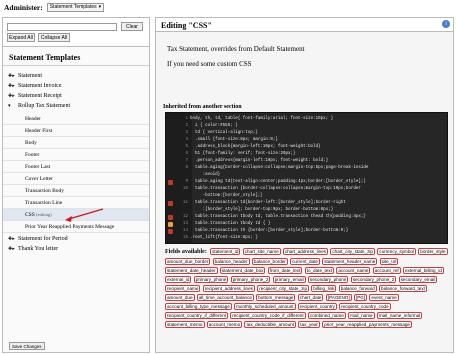 This screenshot has height=354, width=456. Describe the element at coordinates (230, 224) in the screenshot. I see `code-text: table.transaction tbody td { }` at that location.